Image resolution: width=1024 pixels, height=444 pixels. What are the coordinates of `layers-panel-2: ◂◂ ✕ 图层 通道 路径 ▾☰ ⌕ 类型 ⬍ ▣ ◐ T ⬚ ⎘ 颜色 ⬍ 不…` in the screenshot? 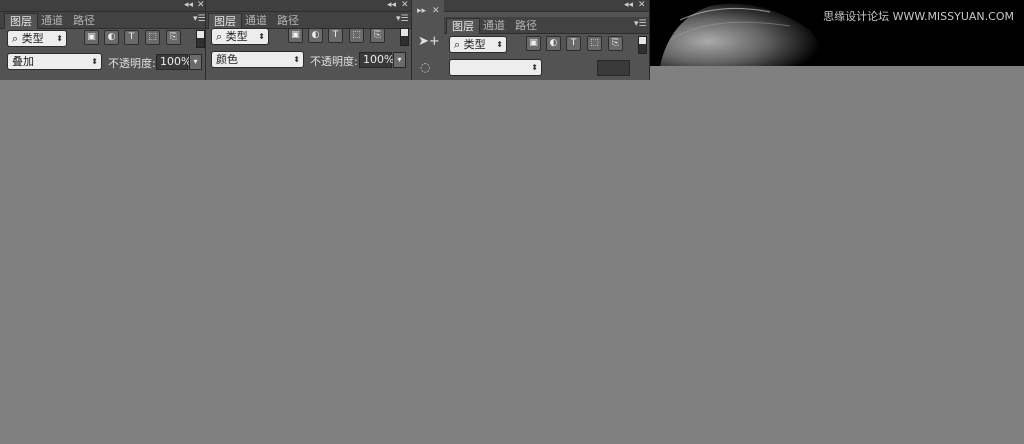 It's located at (309, 40).